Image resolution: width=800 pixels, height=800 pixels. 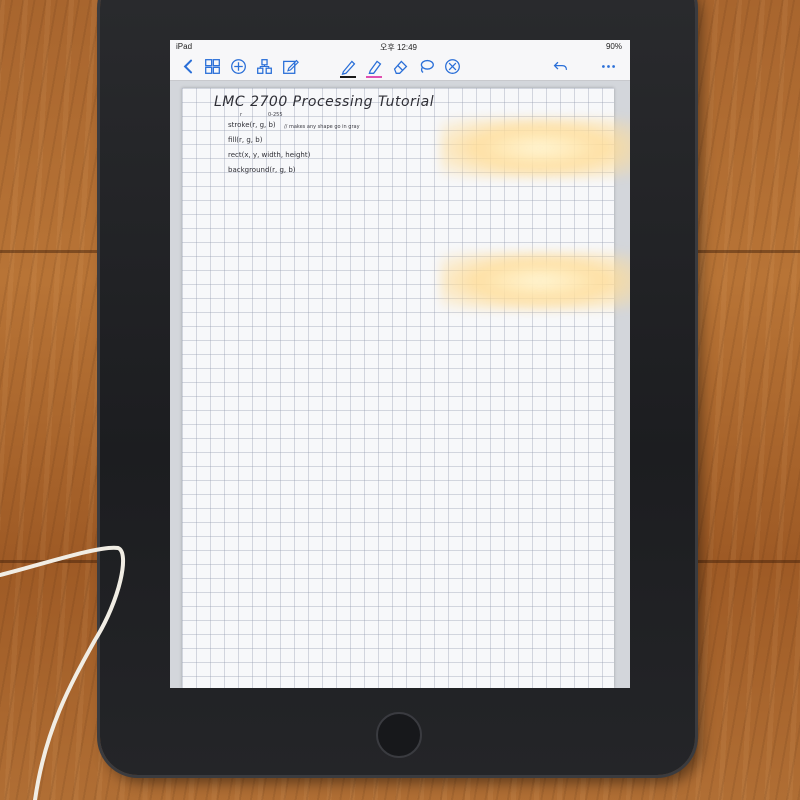 I want to click on chevron-left-icon, so click(x=188, y=66).